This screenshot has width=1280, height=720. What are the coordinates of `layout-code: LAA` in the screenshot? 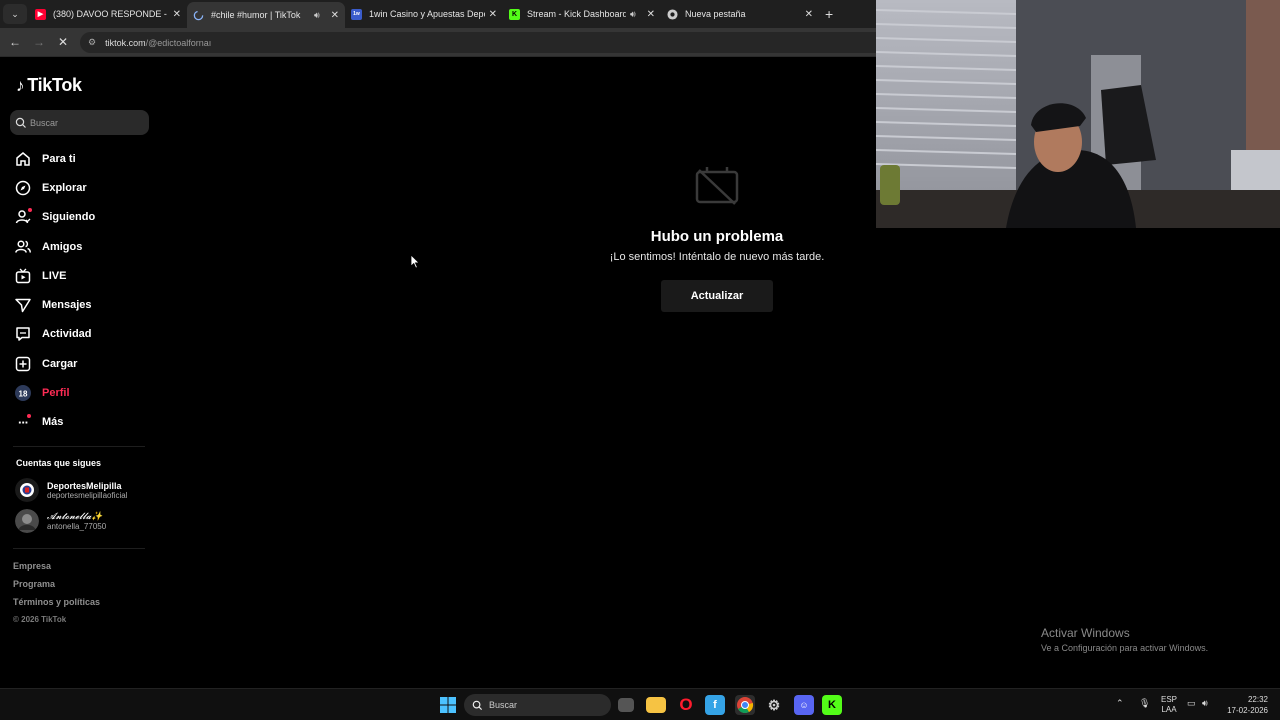 It's located at (1169, 709).